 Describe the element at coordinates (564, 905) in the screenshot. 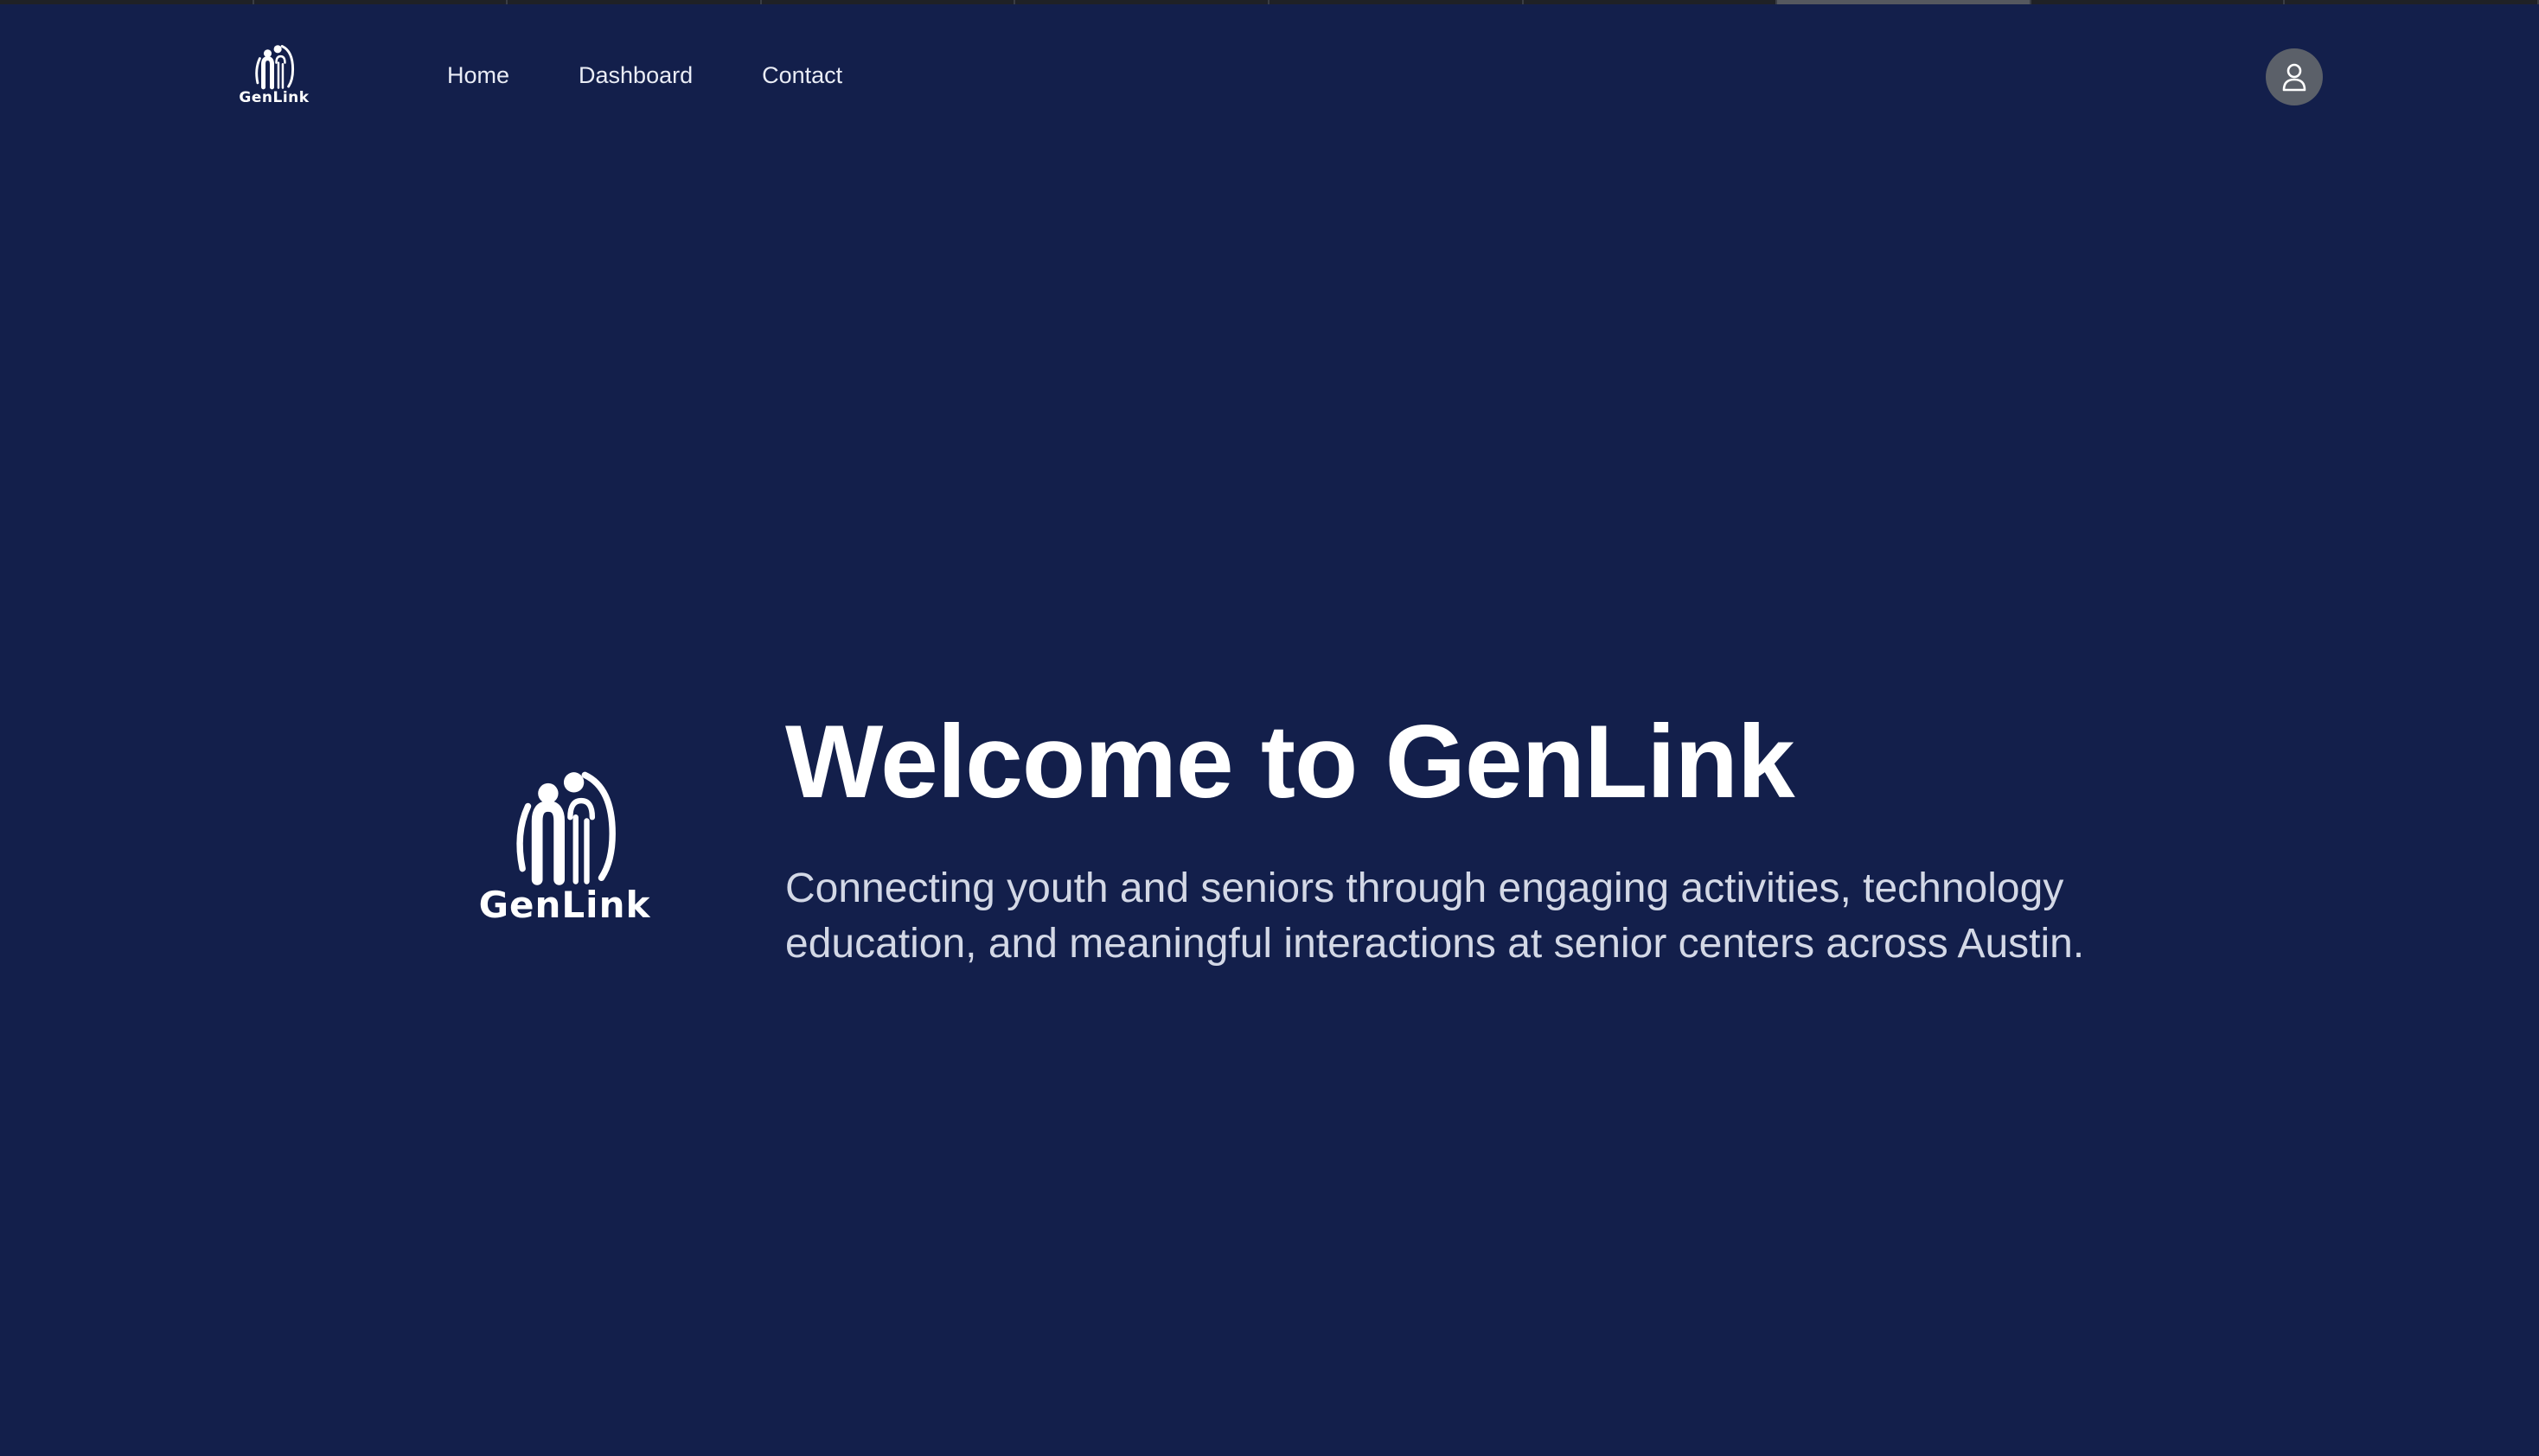

I see `hero-logo-text: GenLink` at that location.